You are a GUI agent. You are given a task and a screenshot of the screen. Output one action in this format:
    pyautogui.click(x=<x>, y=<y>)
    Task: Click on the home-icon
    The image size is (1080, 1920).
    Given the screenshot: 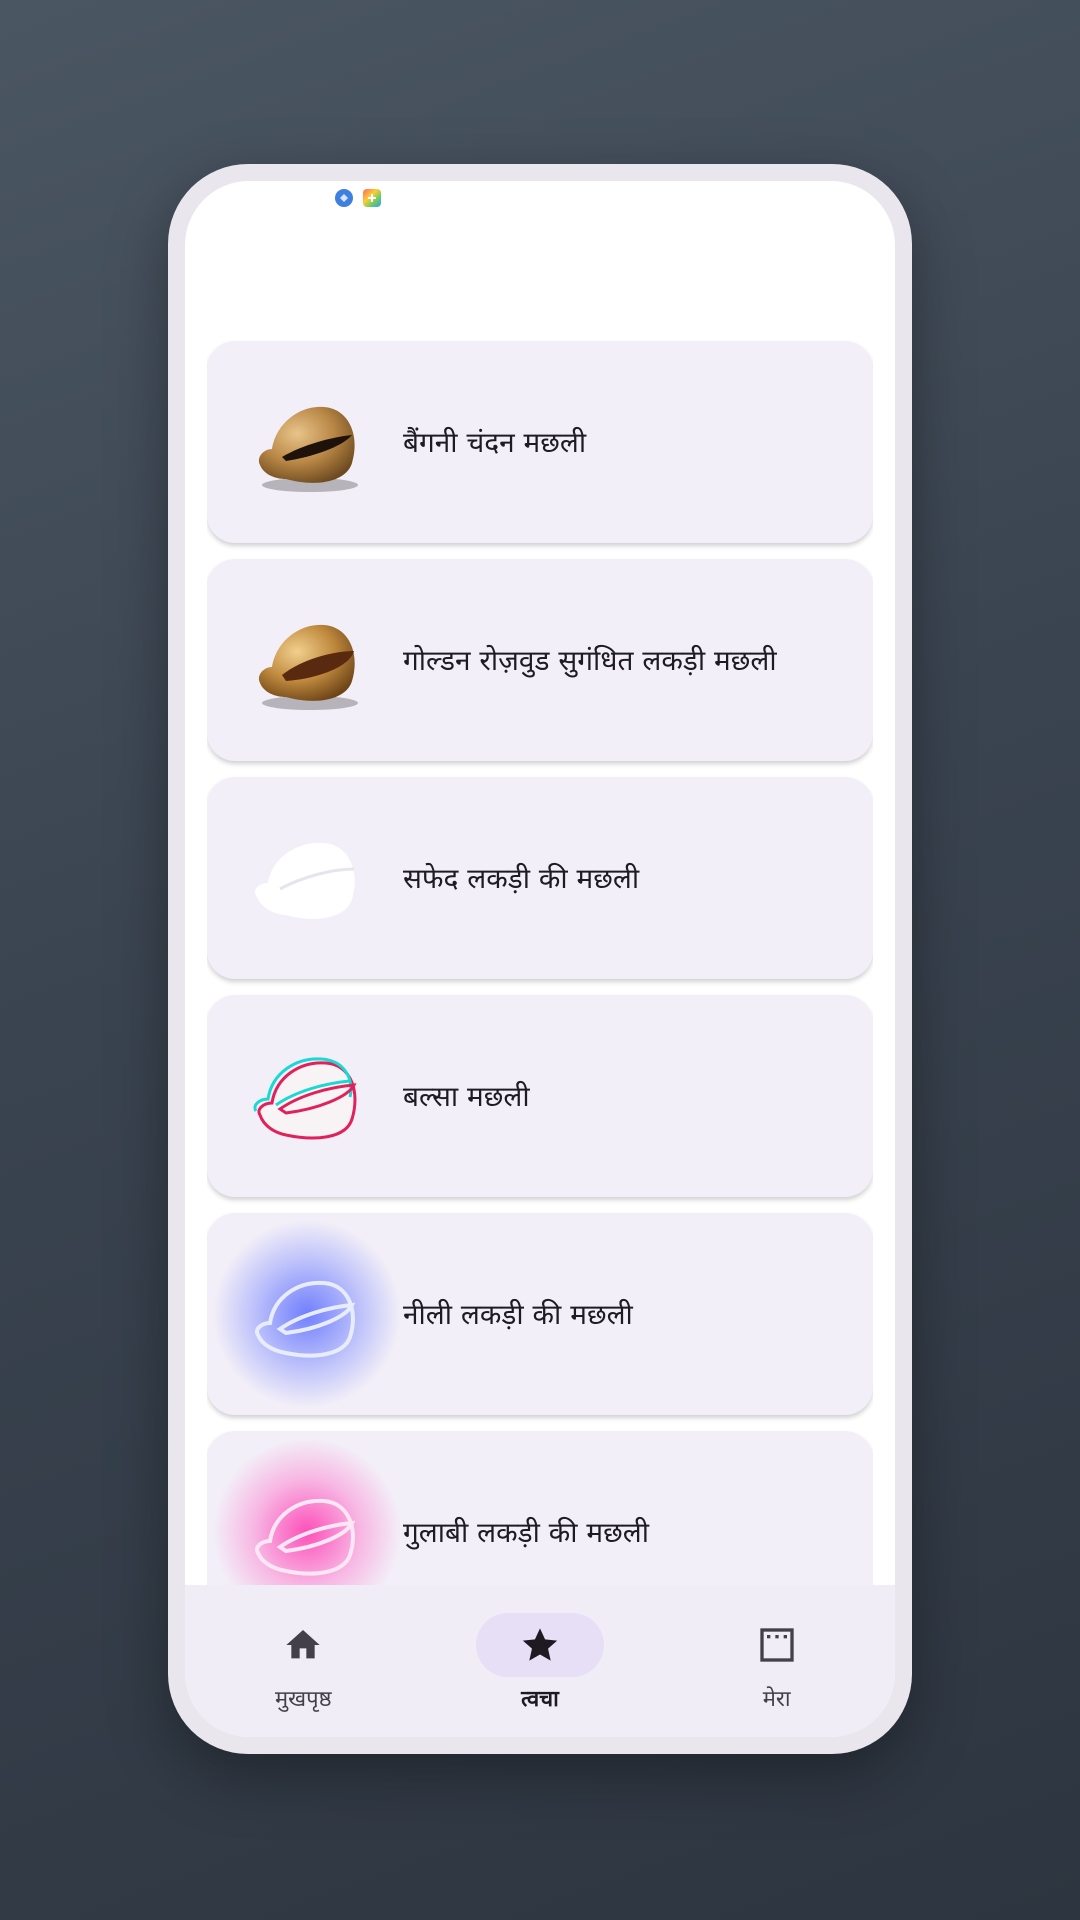 What is the action you would take?
    pyautogui.click(x=303, y=1644)
    